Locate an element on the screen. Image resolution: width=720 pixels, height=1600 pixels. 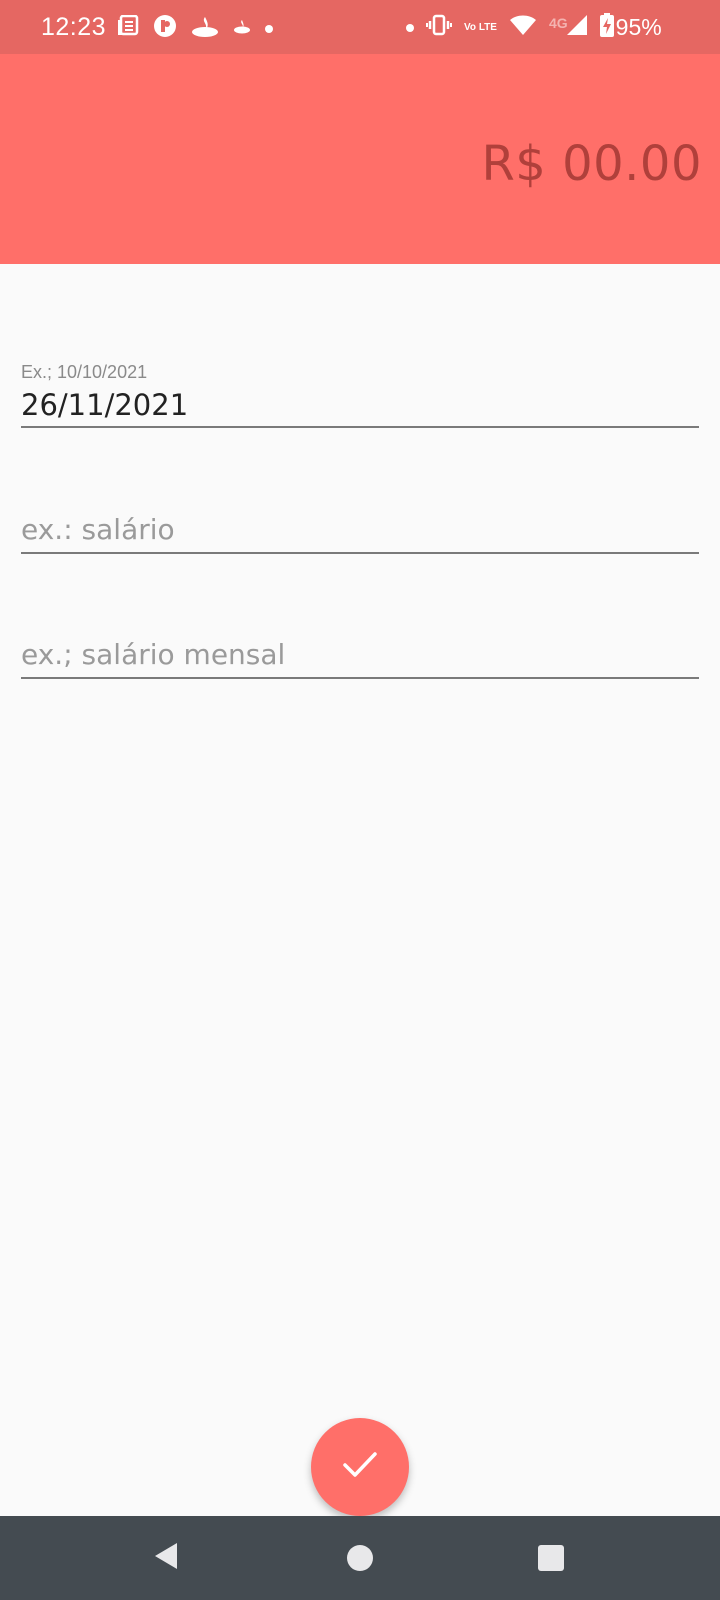
wifi-icon is located at coordinates (523, 27).